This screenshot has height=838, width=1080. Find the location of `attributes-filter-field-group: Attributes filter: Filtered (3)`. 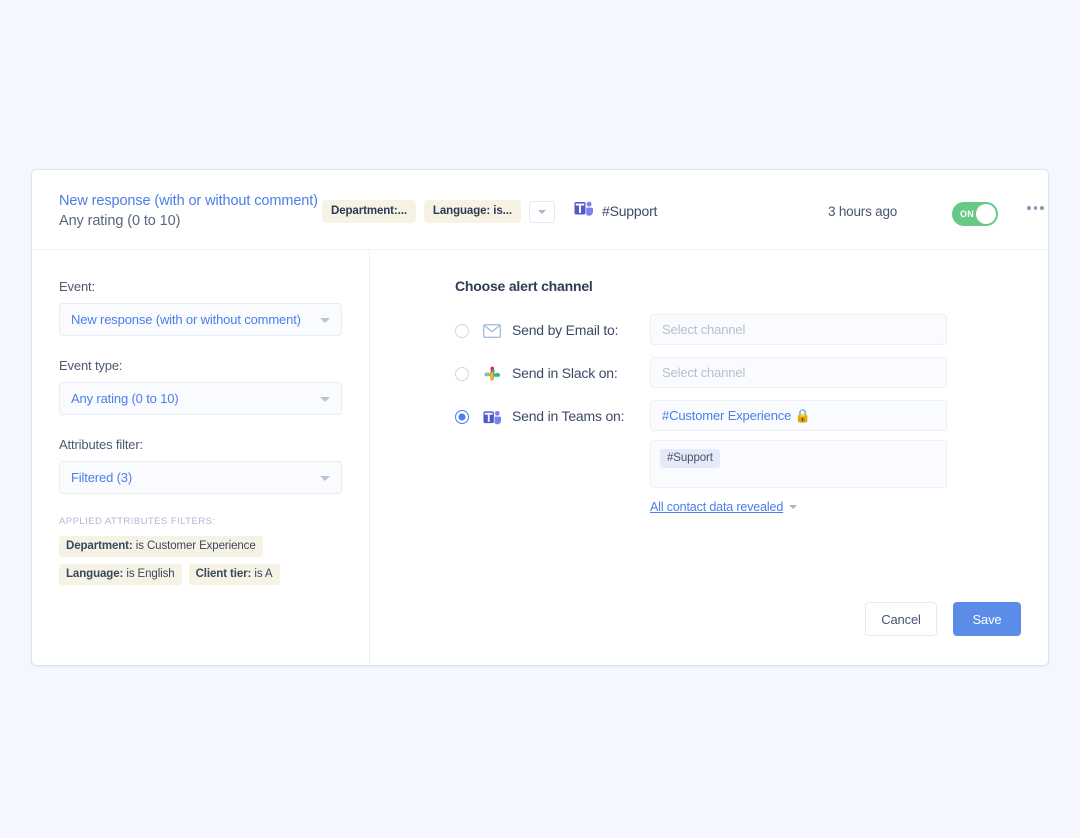

attributes-filter-field-group: Attributes filter: Filtered (3) is located at coordinates (200, 465).